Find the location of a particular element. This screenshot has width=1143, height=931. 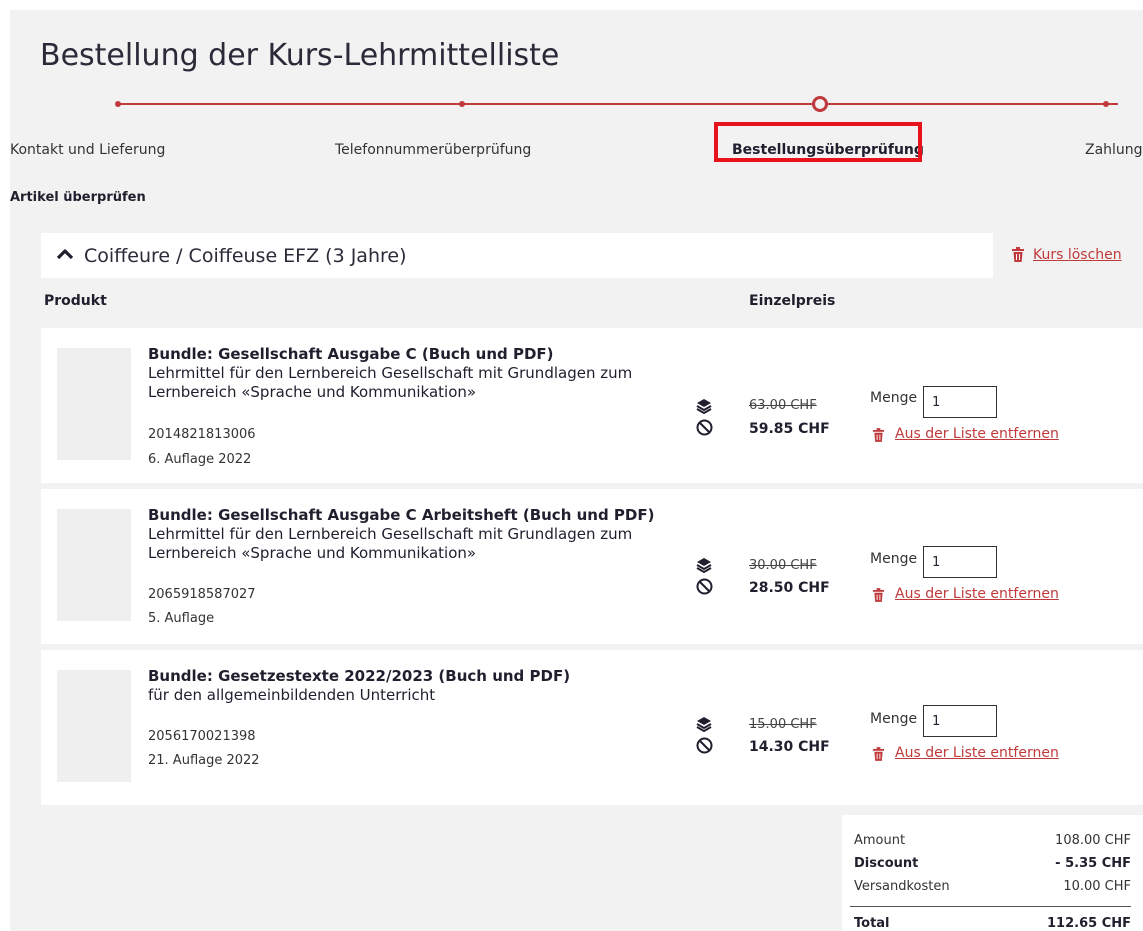

product-isbn: 2056170021398 is located at coordinates (202, 736).